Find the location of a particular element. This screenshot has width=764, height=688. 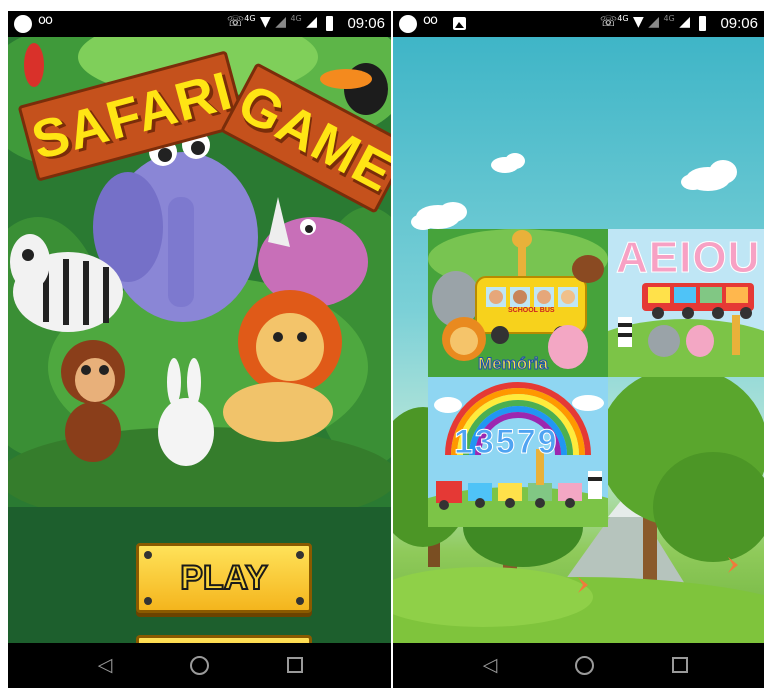

image-notification-icon is located at coordinates (459, 23).